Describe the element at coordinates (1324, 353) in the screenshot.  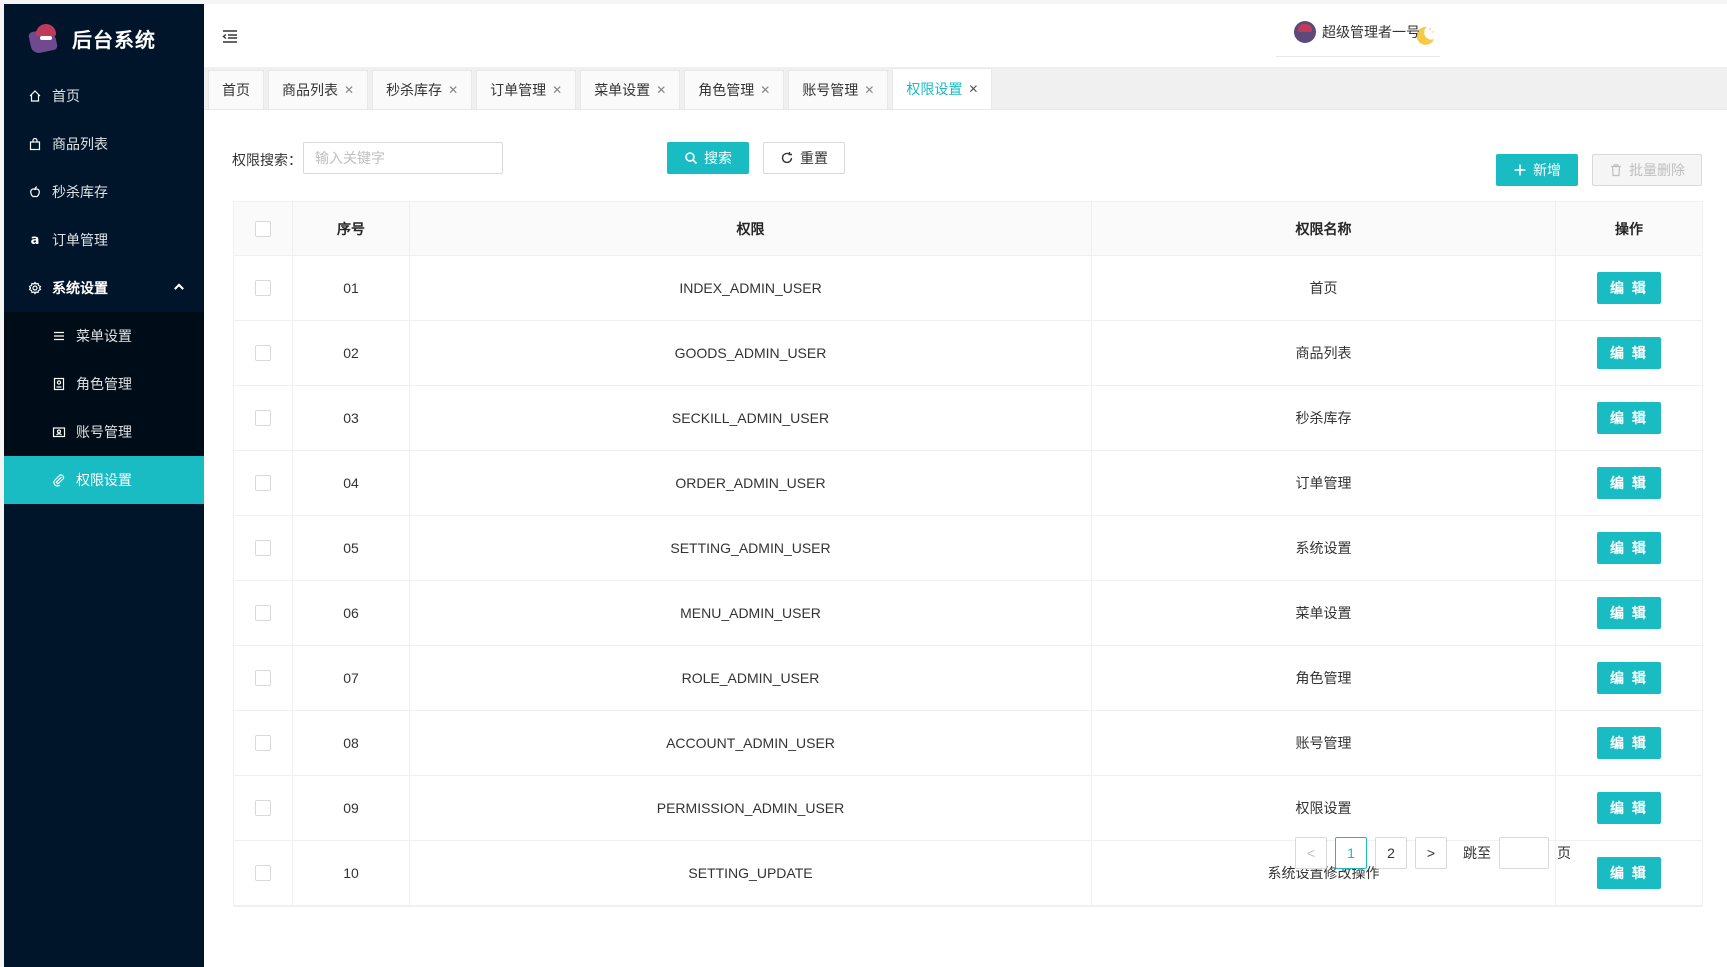
I see `permission-name: 商品列表` at that location.